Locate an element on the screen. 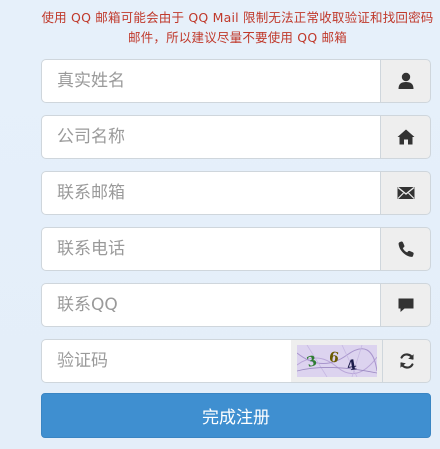 The width and height of the screenshot is (440, 449). captcha-char-3: 4 is located at coordinates (351, 366).